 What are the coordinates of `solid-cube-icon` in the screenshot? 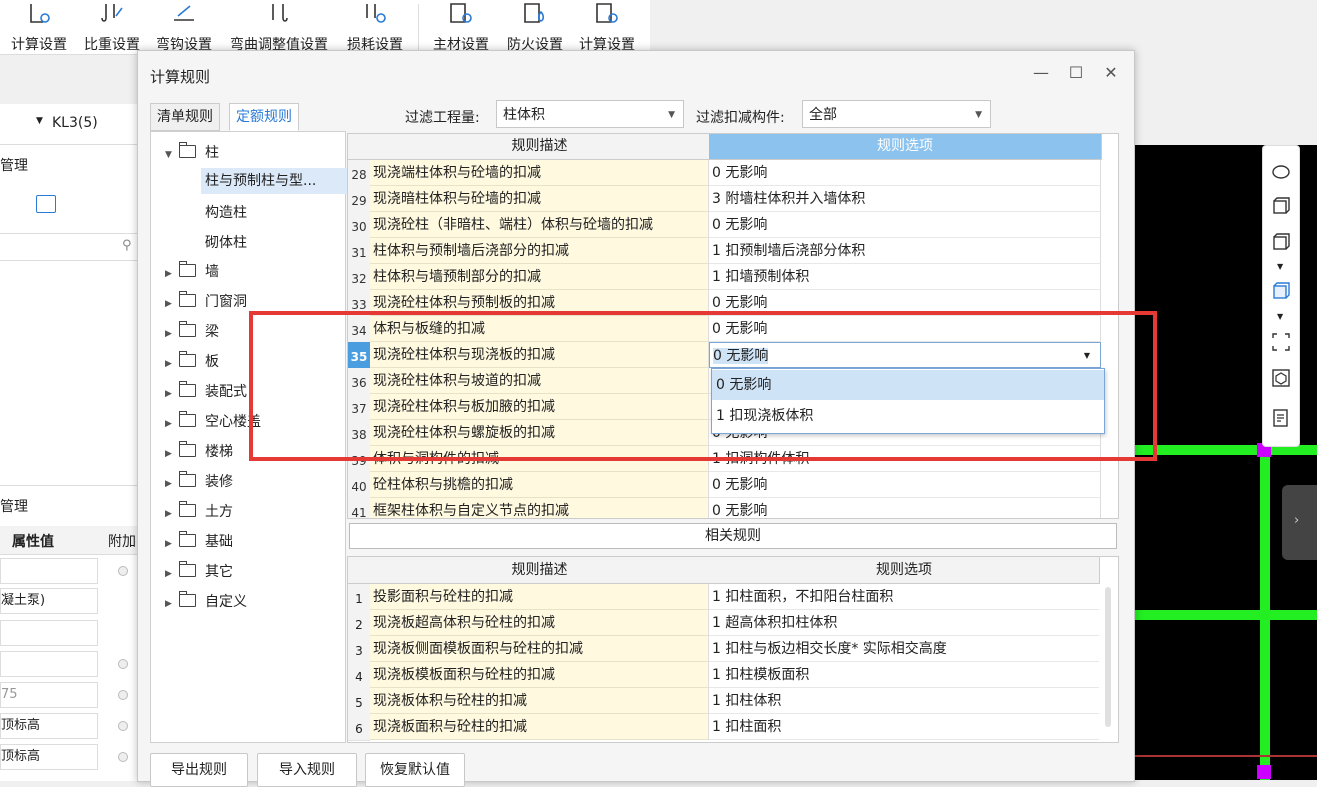 It's located at (1281, 291).